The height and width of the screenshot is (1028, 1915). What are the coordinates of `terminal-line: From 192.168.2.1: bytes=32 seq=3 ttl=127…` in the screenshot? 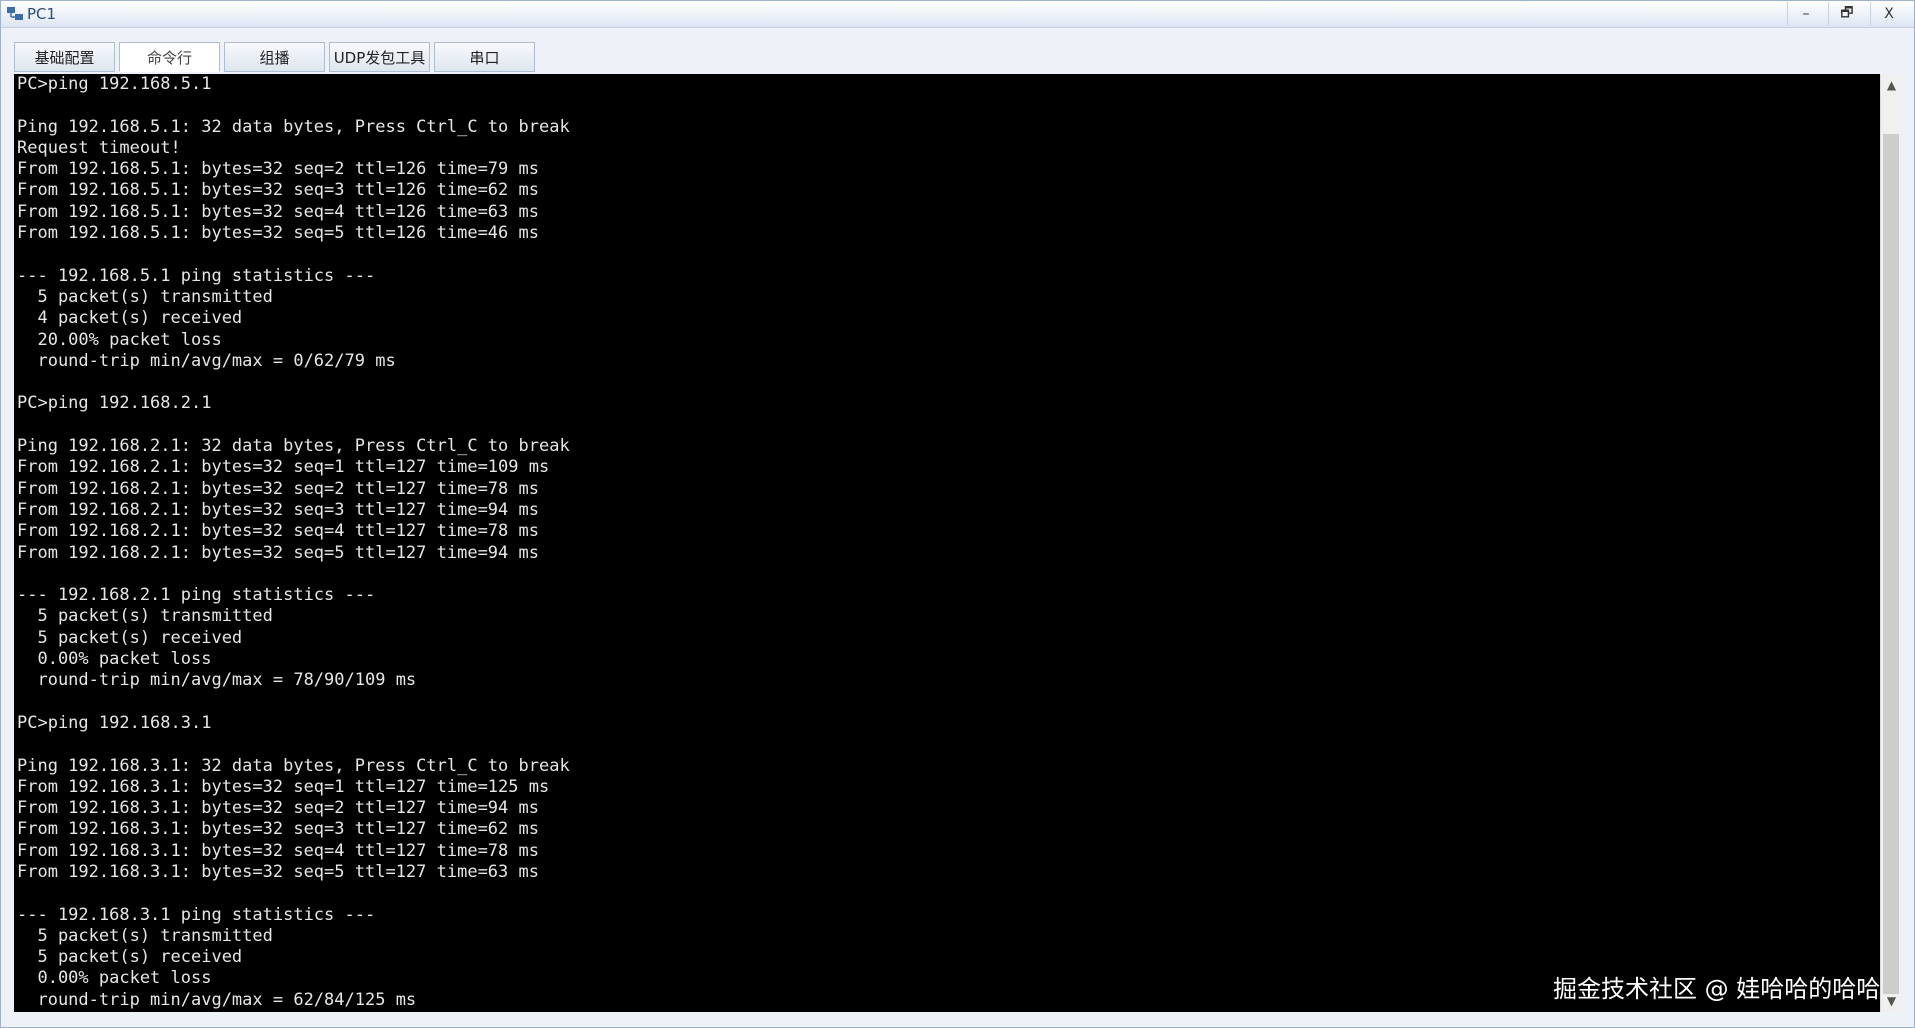 It's located at (278, 509).